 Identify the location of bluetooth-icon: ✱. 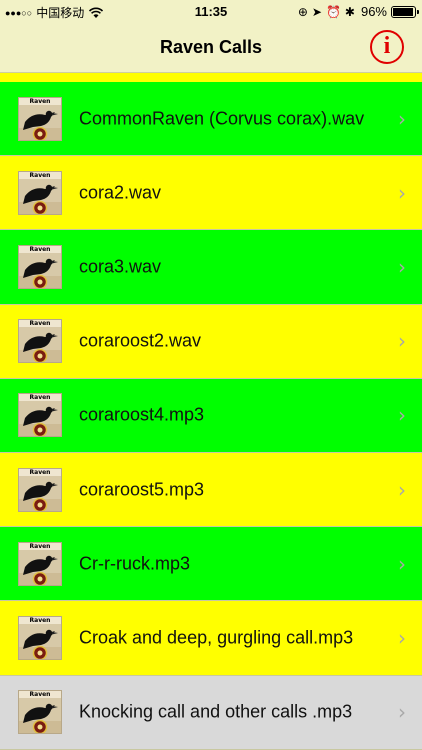
(349, 11).